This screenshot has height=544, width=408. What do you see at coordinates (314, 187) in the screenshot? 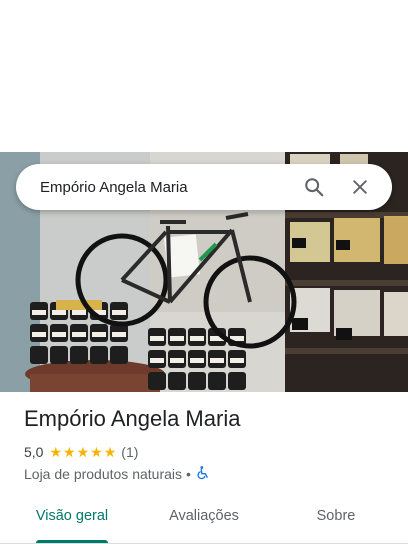
I see `search-icon` at bounding box center [314, 187].